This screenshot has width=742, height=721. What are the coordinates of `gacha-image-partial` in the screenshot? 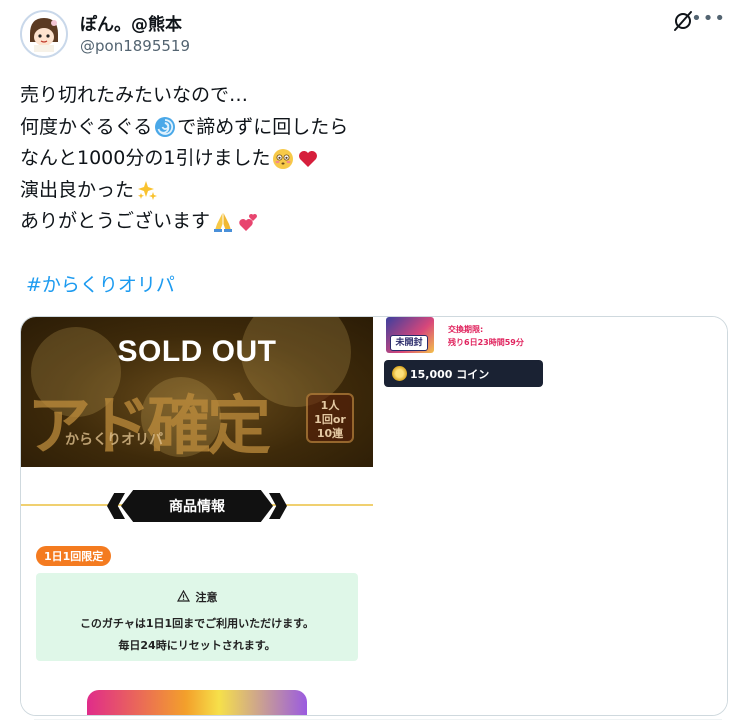 It's located at (197, 702).